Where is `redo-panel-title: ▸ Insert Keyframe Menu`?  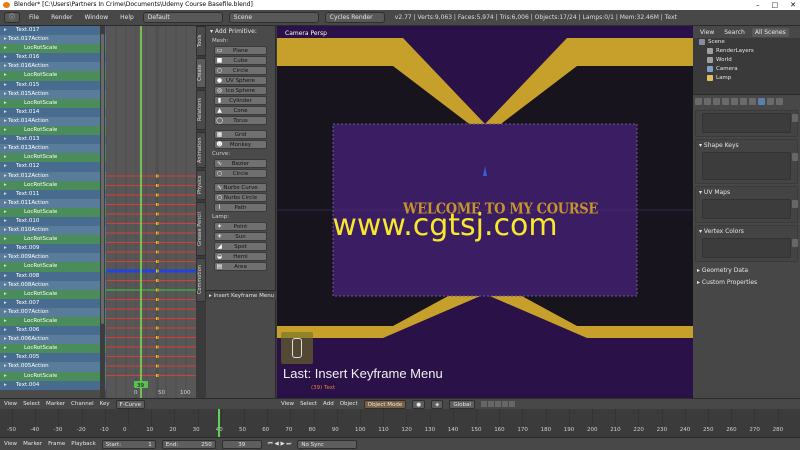 redo-panel-title: ▸ Insert Keyframe Menu is located at coordinates (241, 295).